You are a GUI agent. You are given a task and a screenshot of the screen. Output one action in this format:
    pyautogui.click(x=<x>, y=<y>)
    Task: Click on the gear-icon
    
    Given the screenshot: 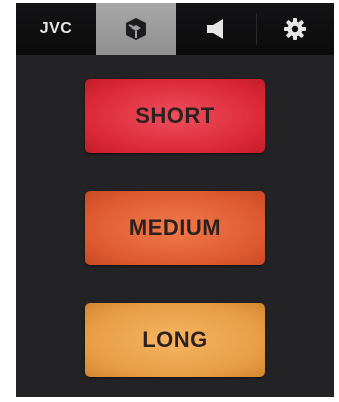 What is the action you would take?
    pyautogui.click(x=295, y=29)
    